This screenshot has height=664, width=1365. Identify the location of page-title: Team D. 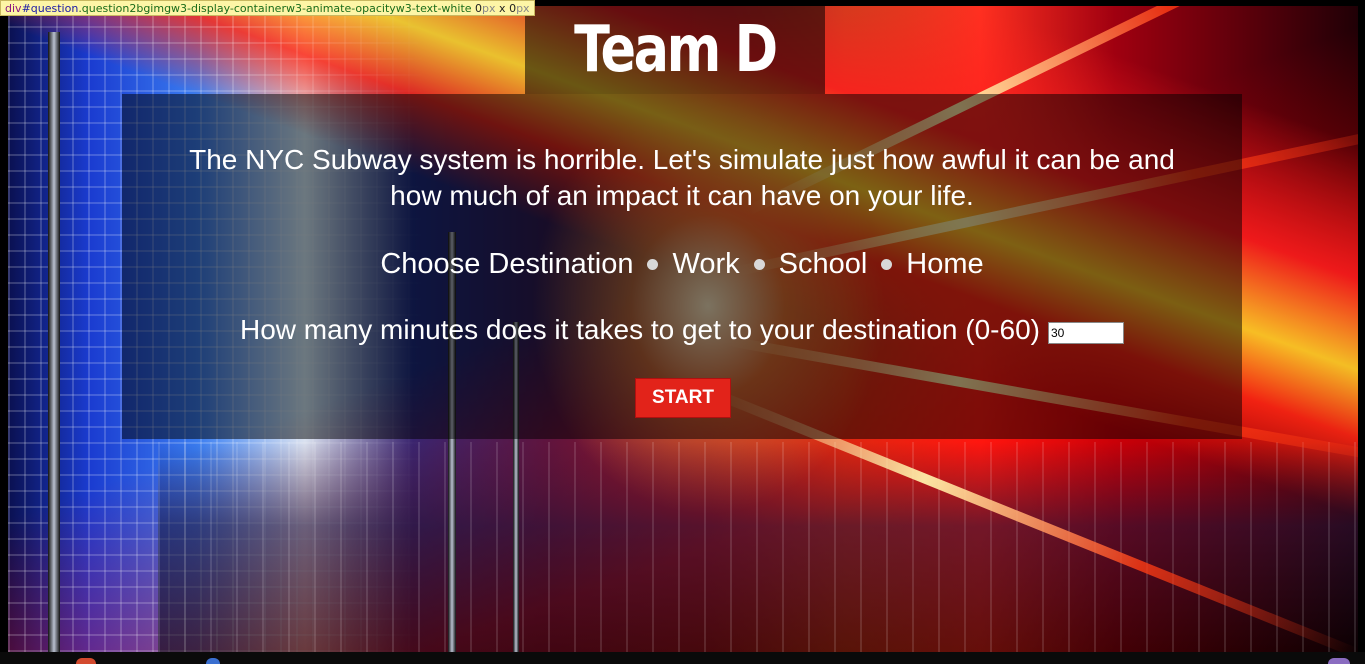
(676, 50).